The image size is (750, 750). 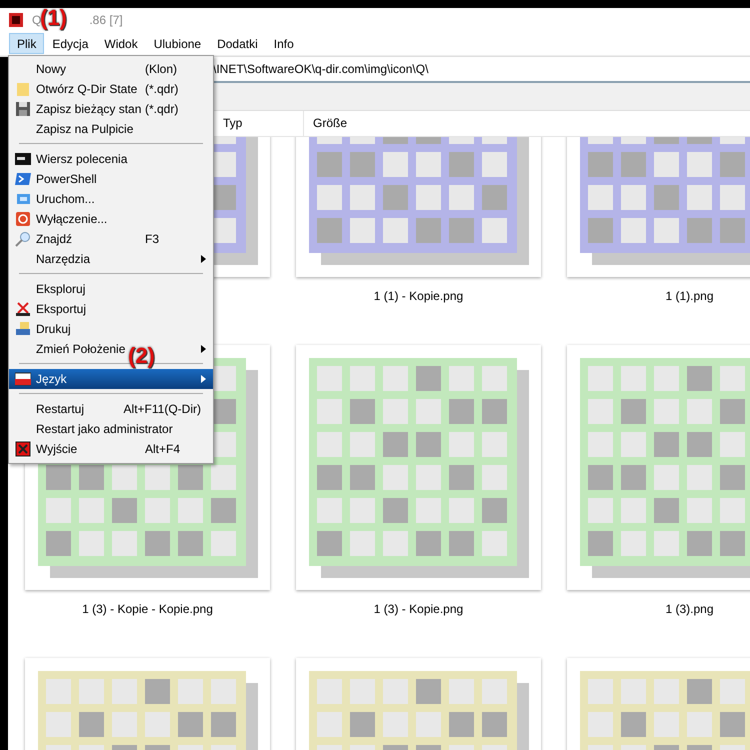 What do you see at coordinates (320, 69) in the screenshot?
I see `address-field: \INET\SoftwareOK\q-dir.com\img\icon\Q\` at bounding box center [320, 69].